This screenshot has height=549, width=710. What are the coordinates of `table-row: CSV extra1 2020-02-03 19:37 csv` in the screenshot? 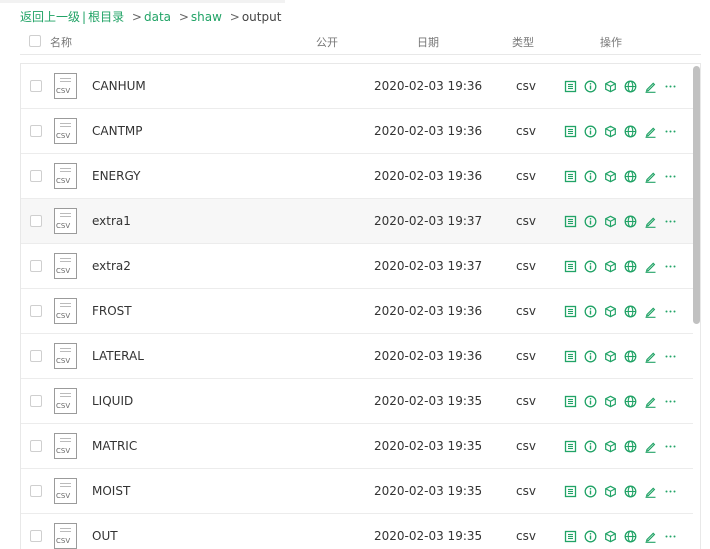 It's located at (357, 221).